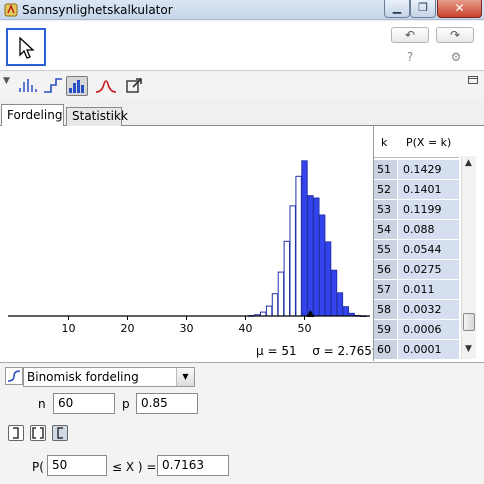  I want to click on window-title: Sannsynlighetskalkulator, so click(97, 10).